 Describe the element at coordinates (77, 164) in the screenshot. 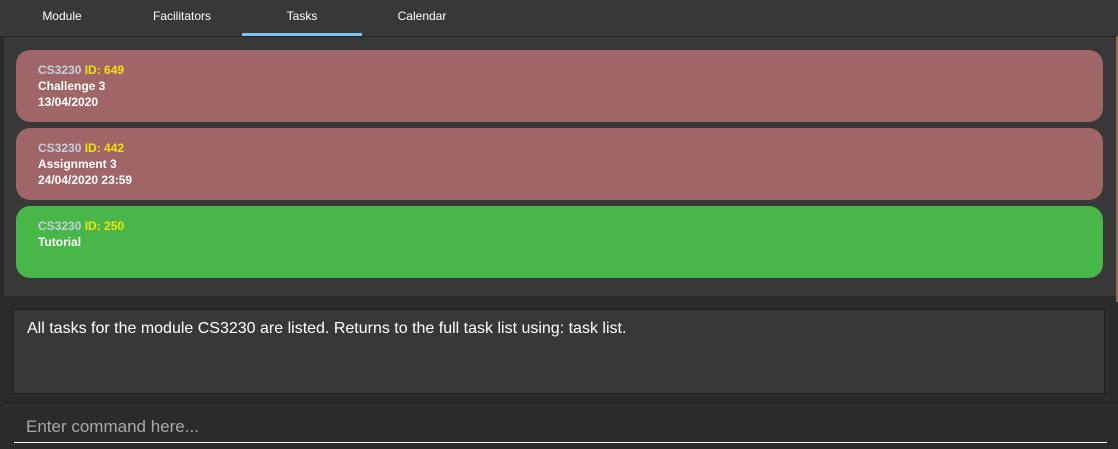

I see `task-description: Assignment 3` at that location.